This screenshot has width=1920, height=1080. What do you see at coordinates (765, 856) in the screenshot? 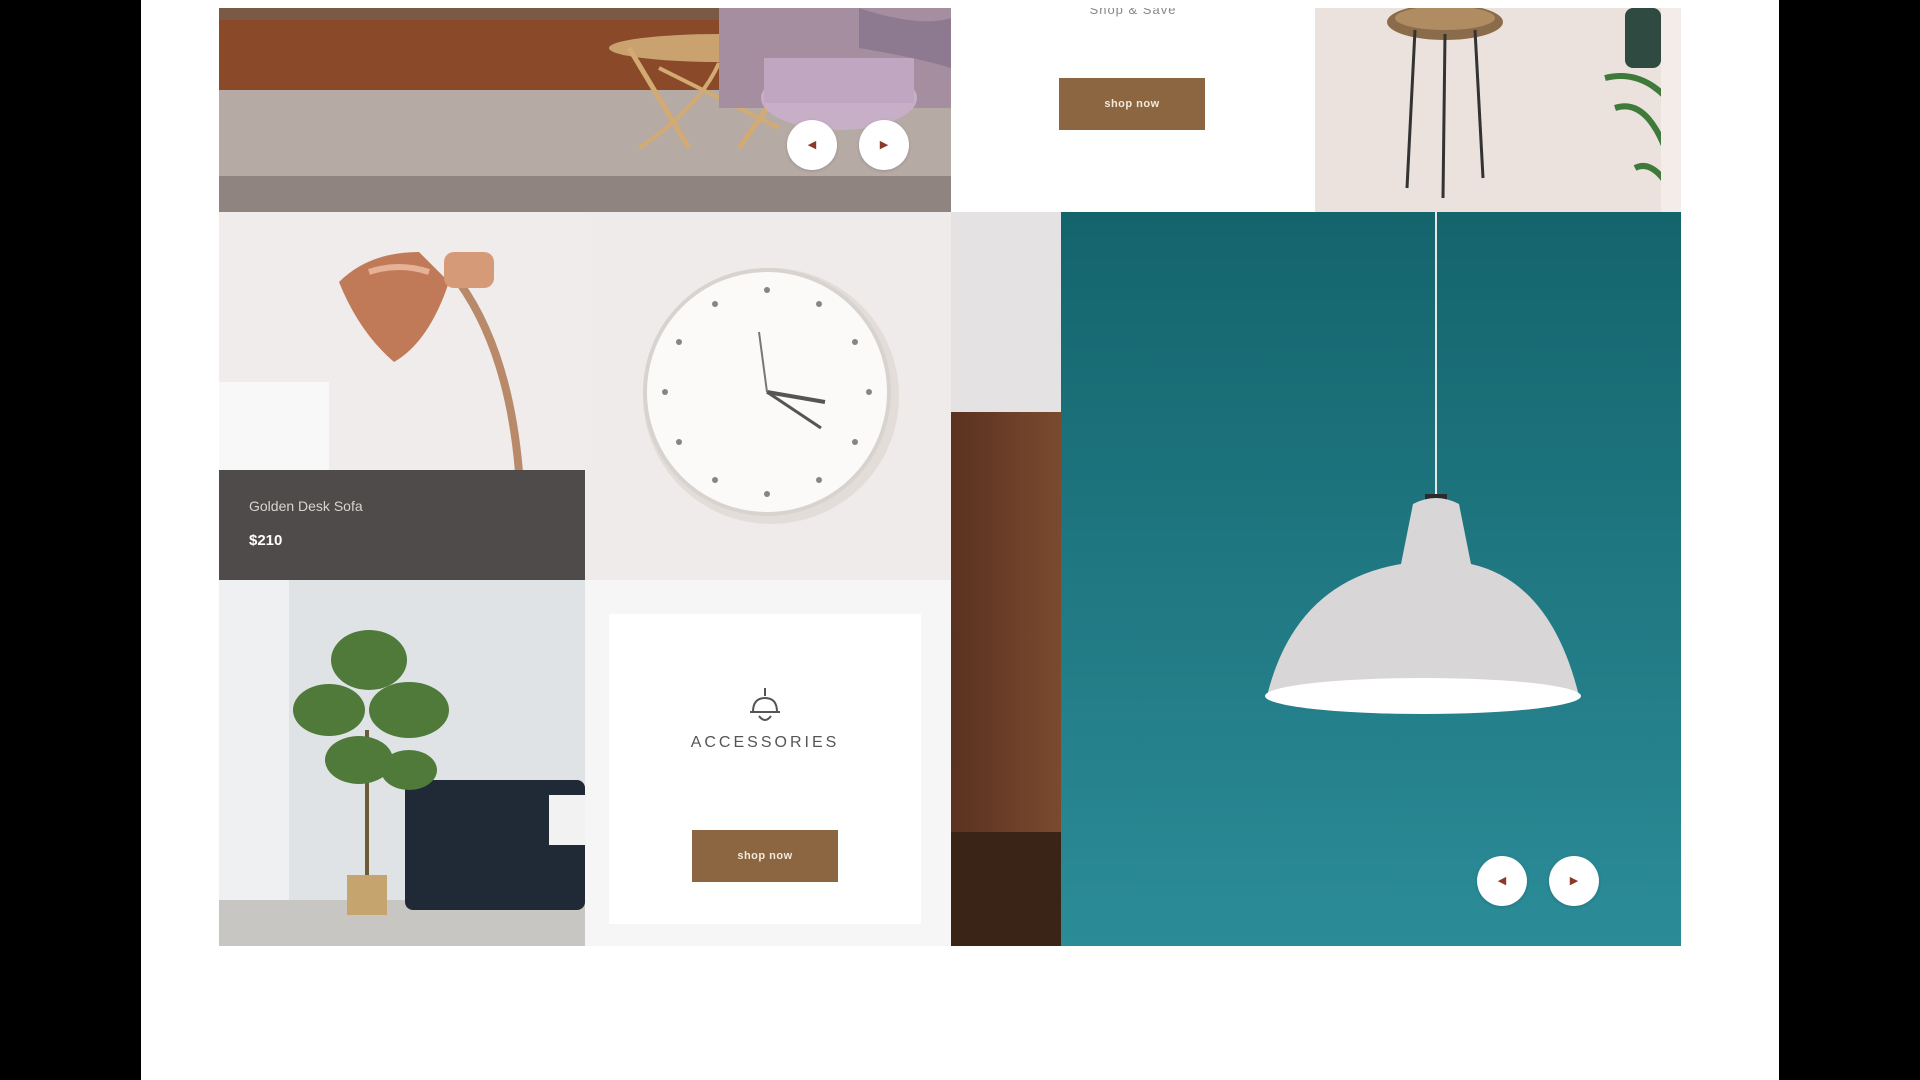
I see `accessories-shop-now-button: shop now` at bounding box center [765, 856].